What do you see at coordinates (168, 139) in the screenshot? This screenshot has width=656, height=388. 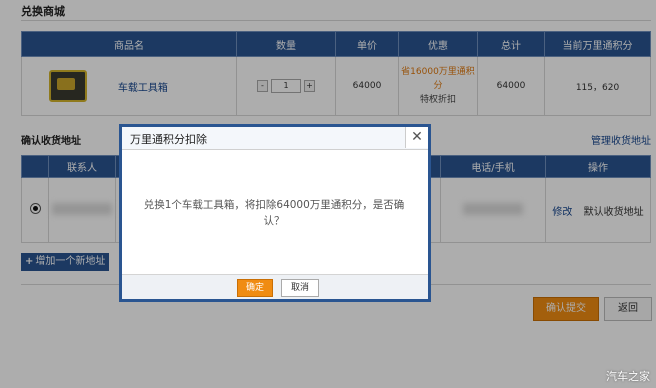 I see `dialog-title: 万里通积分扣除` at bounding box center [168, 139].